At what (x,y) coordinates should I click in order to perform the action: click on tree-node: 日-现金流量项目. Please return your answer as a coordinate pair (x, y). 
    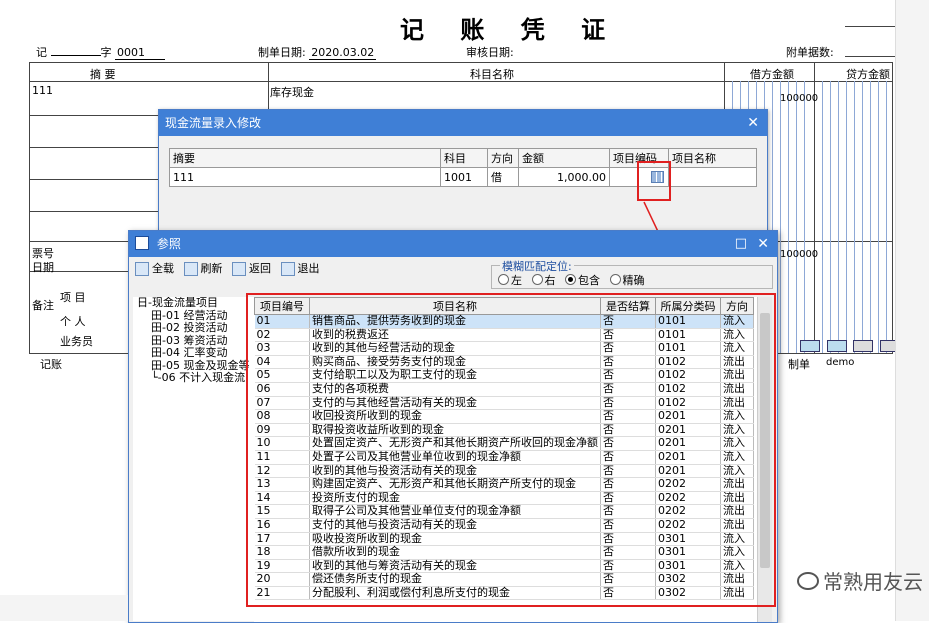
    Looking at the image, I should click on (196, 303).